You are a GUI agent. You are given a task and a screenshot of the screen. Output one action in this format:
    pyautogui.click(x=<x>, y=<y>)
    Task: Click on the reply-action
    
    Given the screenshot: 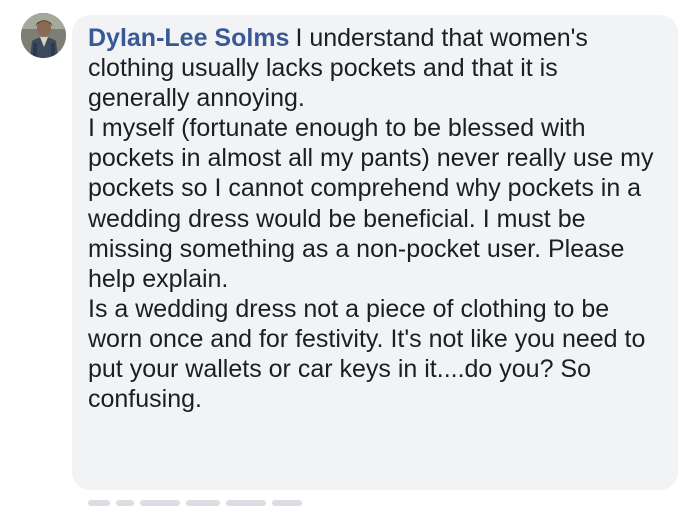 What is the action you would take?
    pyautogui.click(x=125, y=503)
    